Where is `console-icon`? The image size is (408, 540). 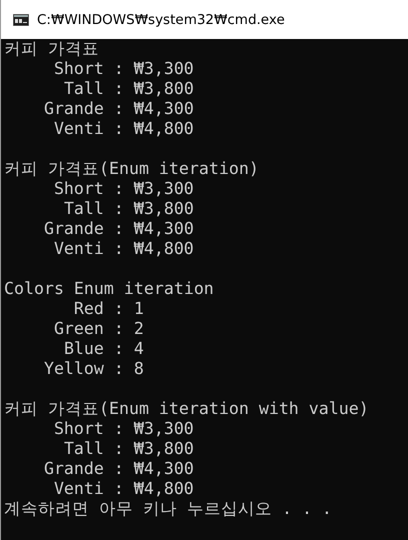 console-icon is located at coordinates (21, 20).